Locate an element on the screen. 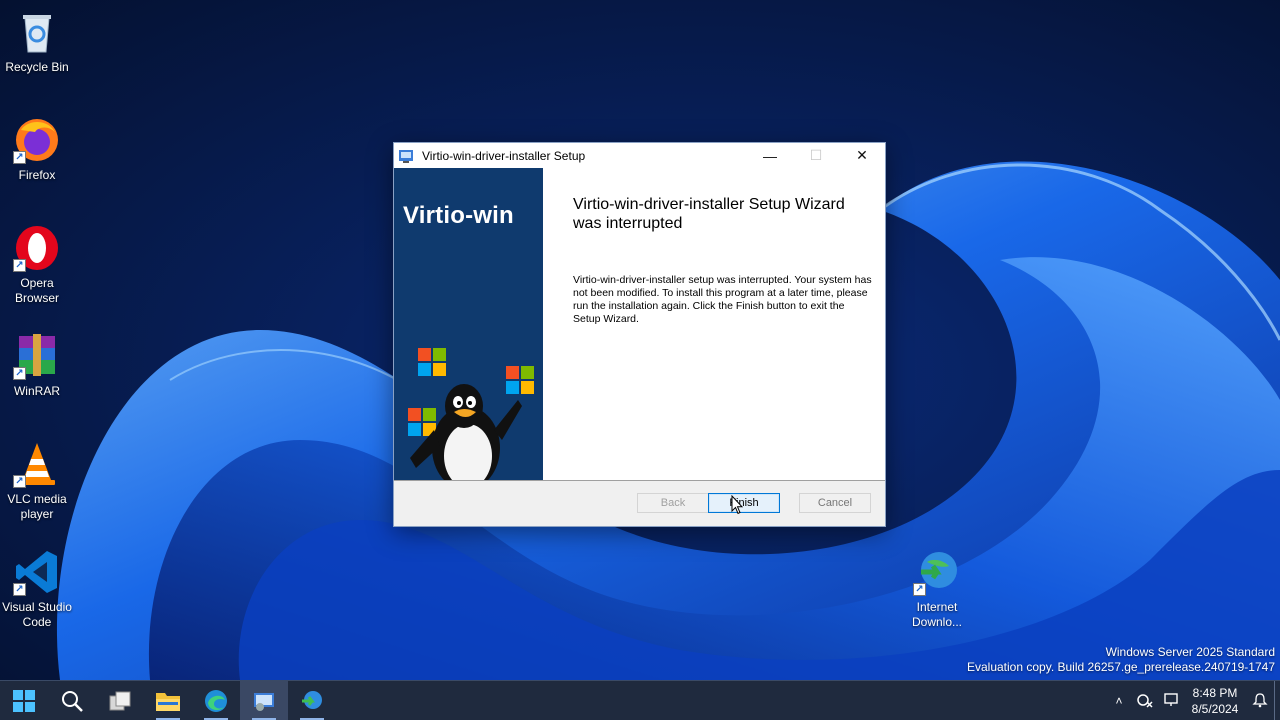  desktop-icon-opera: ↗ Opera Browser is located at coordinates (37, 265).